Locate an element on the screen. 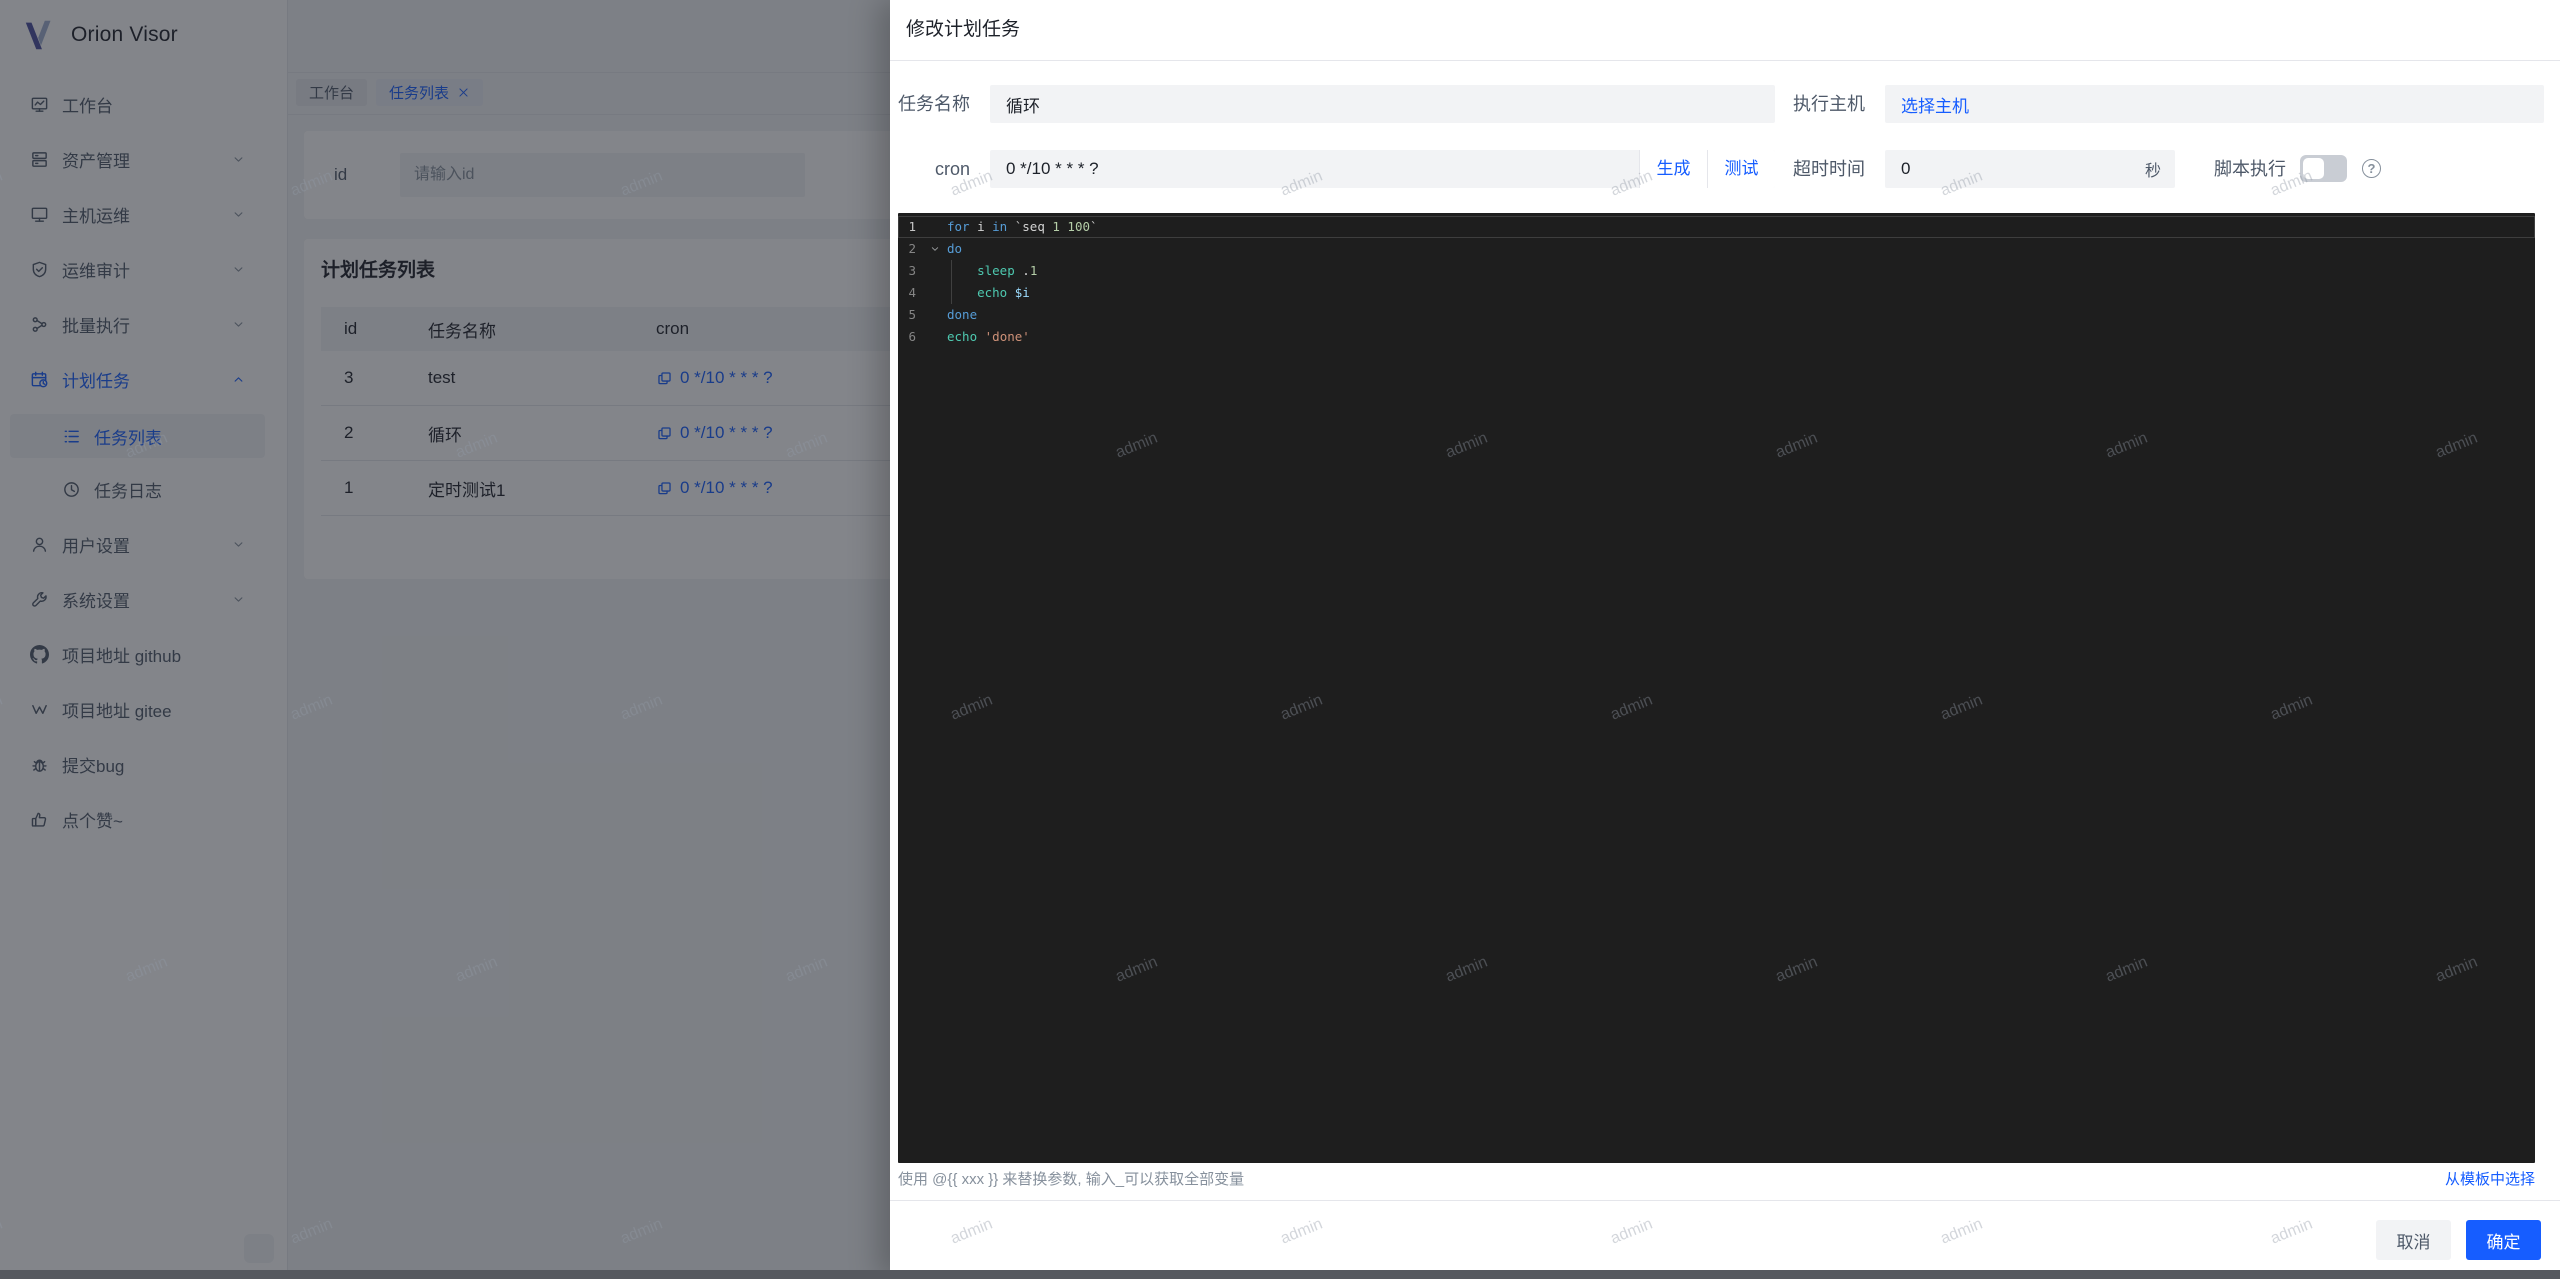  cron-input: 0 */10 * * * ? is located at coordinates (1314, 169).